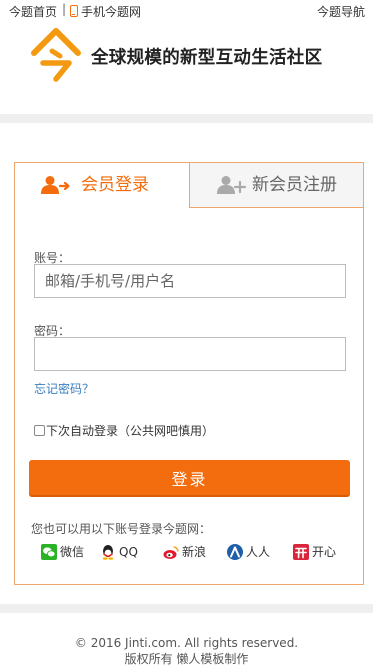  What do you see at coordinates (301, 552) in the screenshot?
I see `kaixin-icon` at bounding box center [301, 552].